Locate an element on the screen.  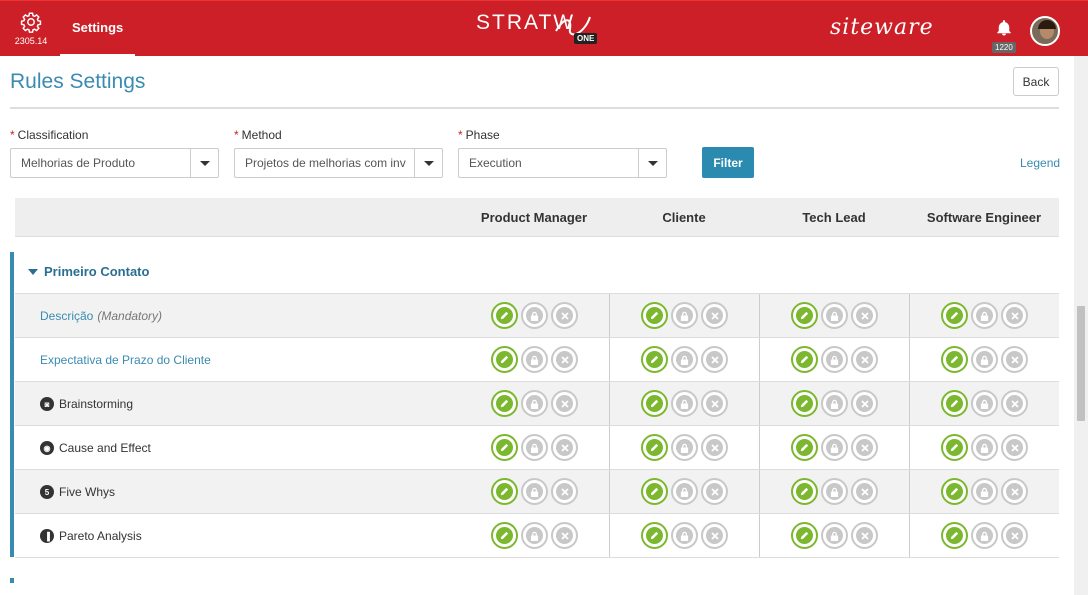
back-button: Back is located at coordinates (1036, 81).